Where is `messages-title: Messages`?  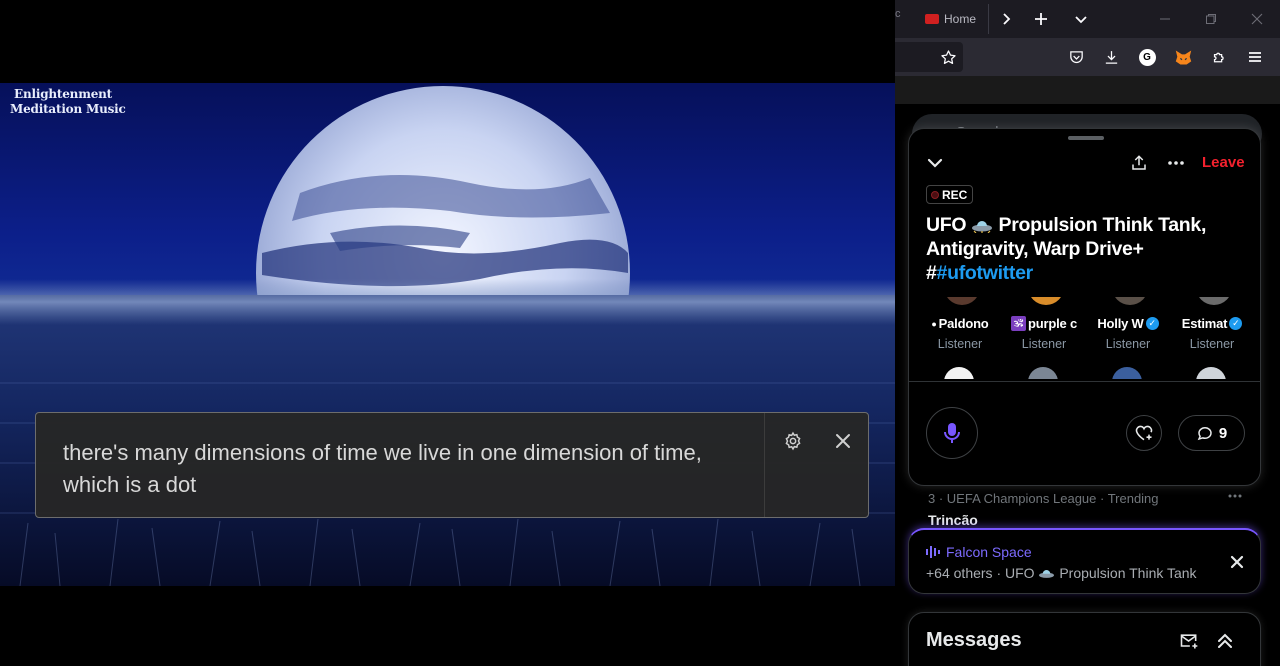 messages-title: Messages is located at coordinates (974, 640).